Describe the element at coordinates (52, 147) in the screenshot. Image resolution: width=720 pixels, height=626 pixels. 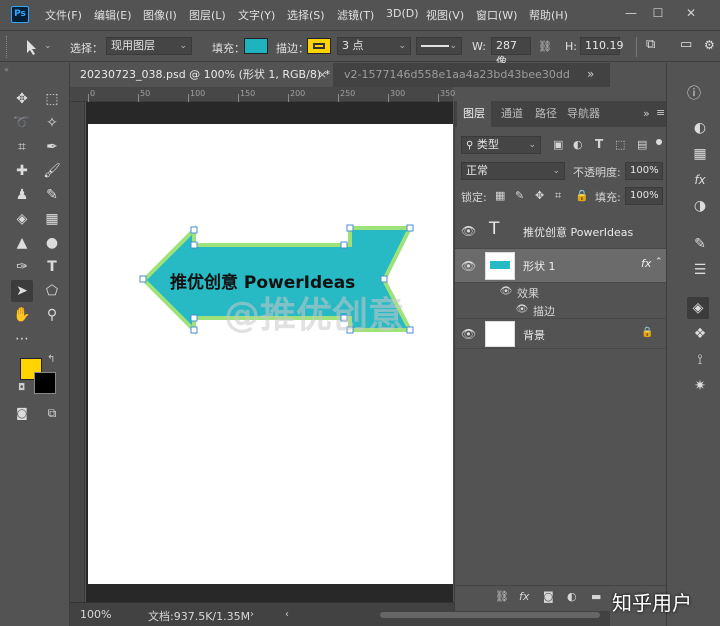
I see `eyedropper-icon: ✒` at that location.